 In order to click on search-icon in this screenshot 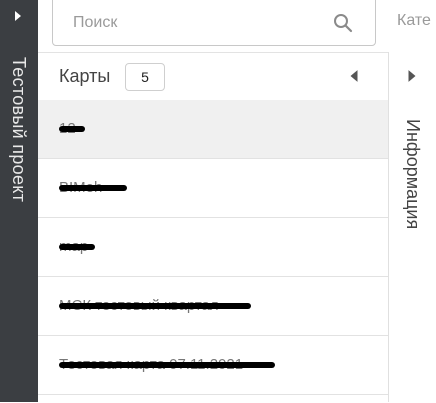, I will do `click(343, 23)`.